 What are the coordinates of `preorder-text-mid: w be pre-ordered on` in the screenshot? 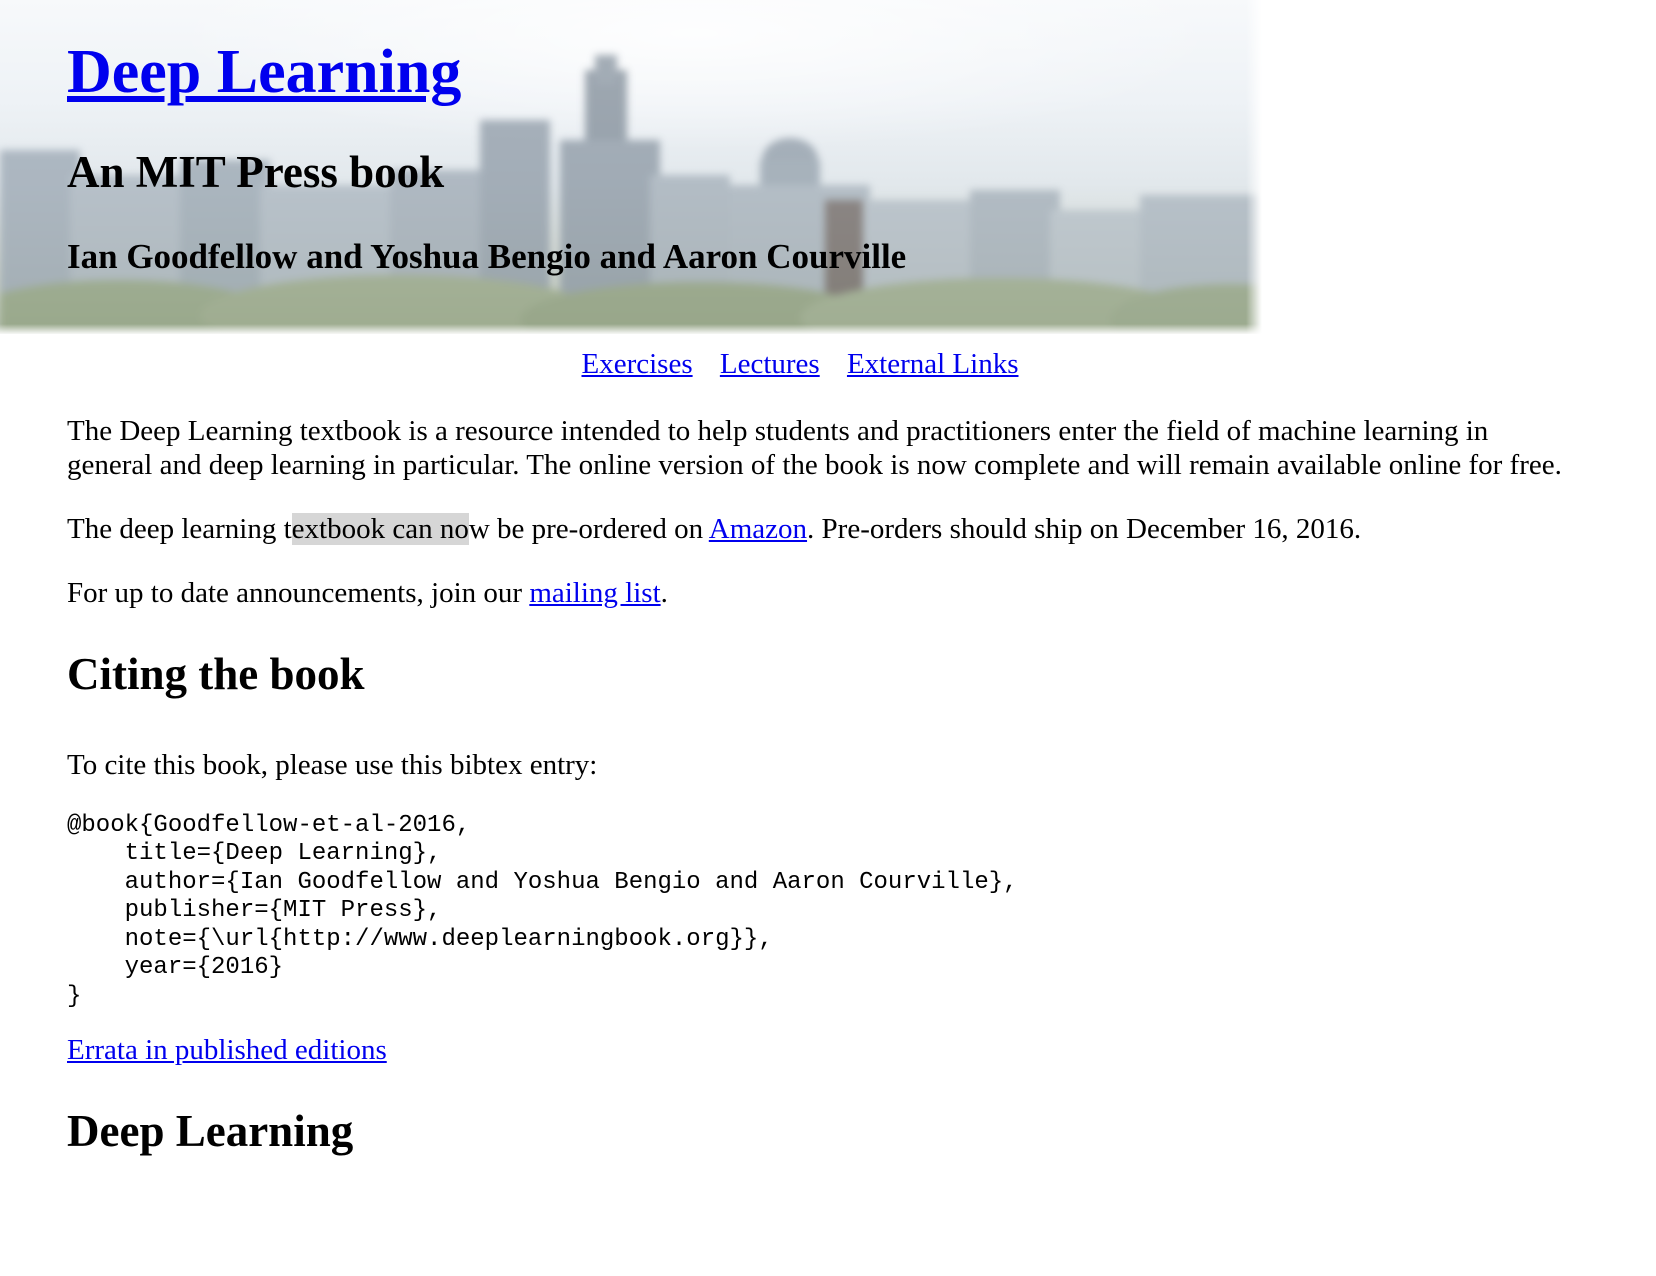 It's located at (588, 529).